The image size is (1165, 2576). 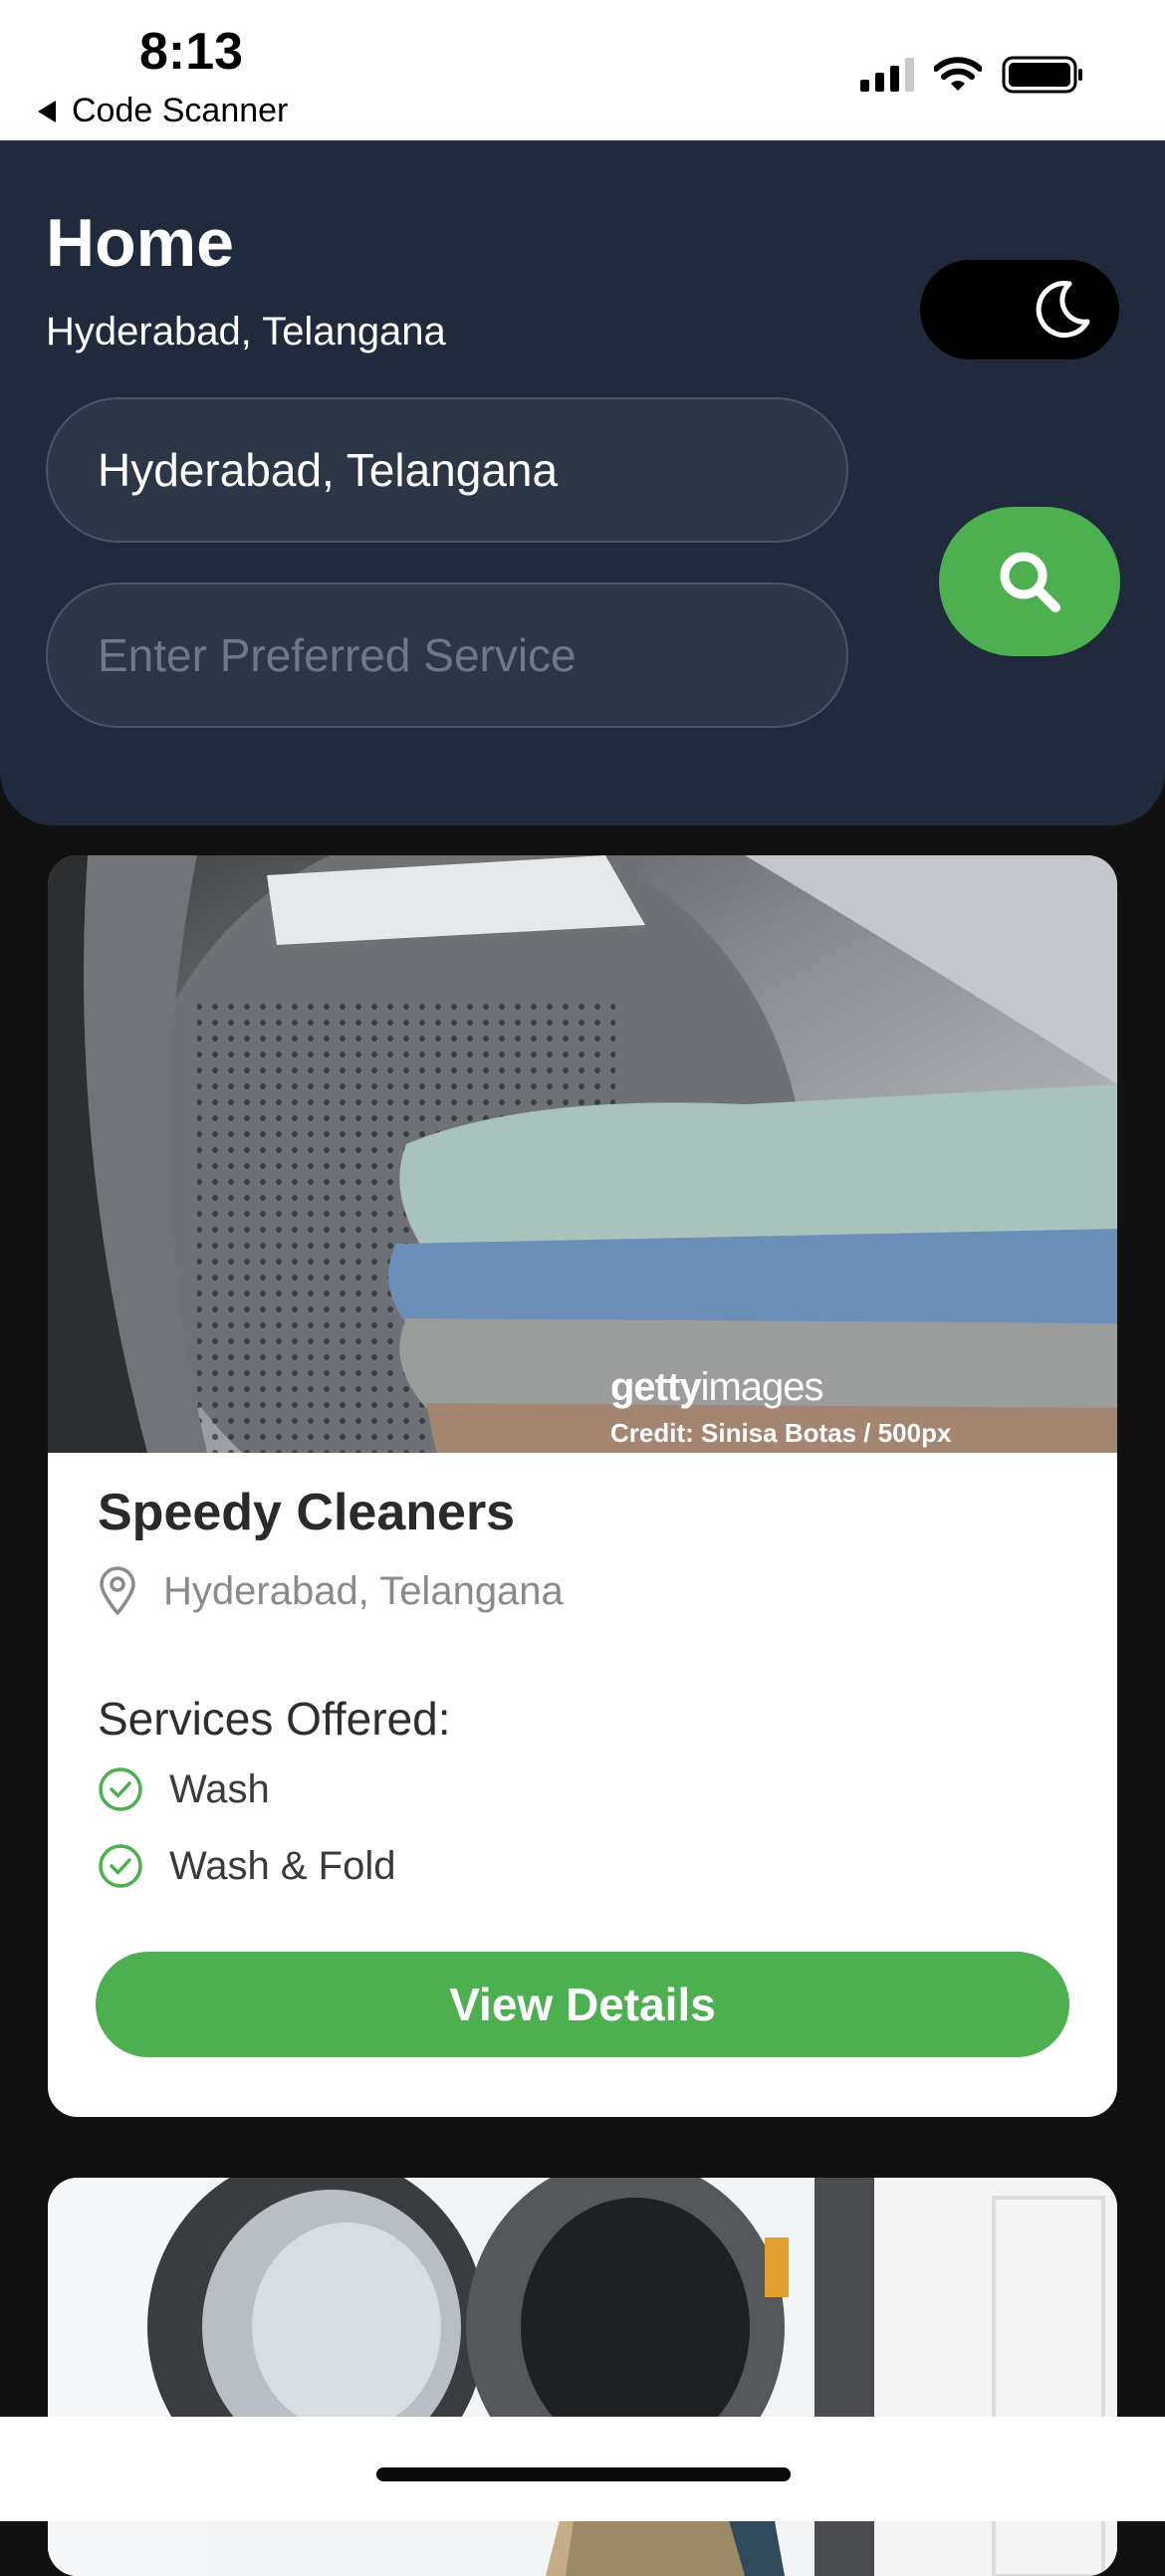 What do you see at coordinates (717, 1387) in the screenshot?
I see `image-credit-brand: gettyimages` at bounding box center [717, 1387].